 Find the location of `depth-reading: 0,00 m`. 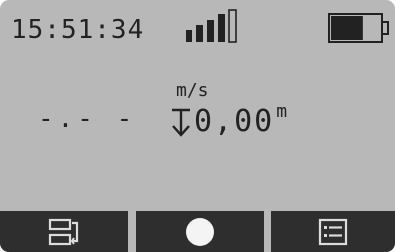

depth-reading: 0,00 m is located at coordinates (228, 122).